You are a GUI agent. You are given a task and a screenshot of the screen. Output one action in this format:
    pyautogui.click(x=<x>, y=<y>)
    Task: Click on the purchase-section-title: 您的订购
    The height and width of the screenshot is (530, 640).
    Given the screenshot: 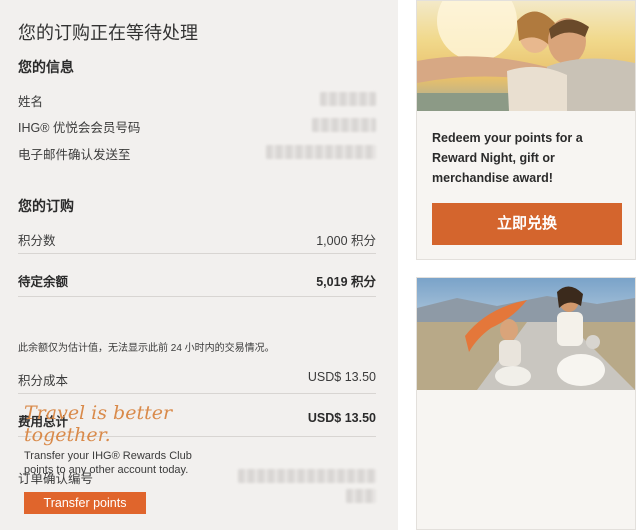 What is the action you would take?
    pyautogui.click(x=46, y=206)
    